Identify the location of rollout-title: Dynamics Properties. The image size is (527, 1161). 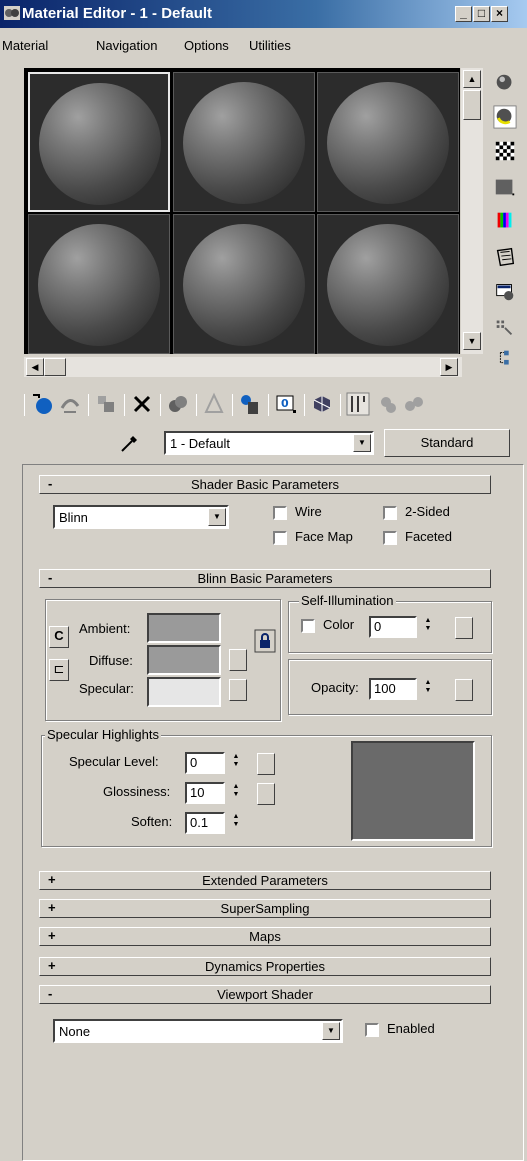
(265, 966).